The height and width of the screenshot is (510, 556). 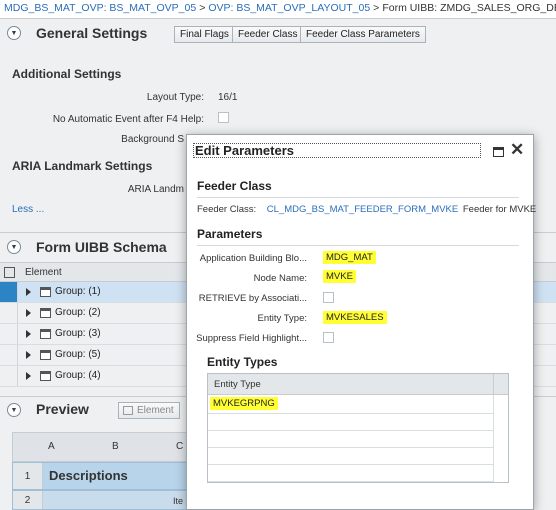 What do you see at coordinates (43, 272) in the screenshot?
I see `element-column-header: Element` at bounding box center [43, 272].